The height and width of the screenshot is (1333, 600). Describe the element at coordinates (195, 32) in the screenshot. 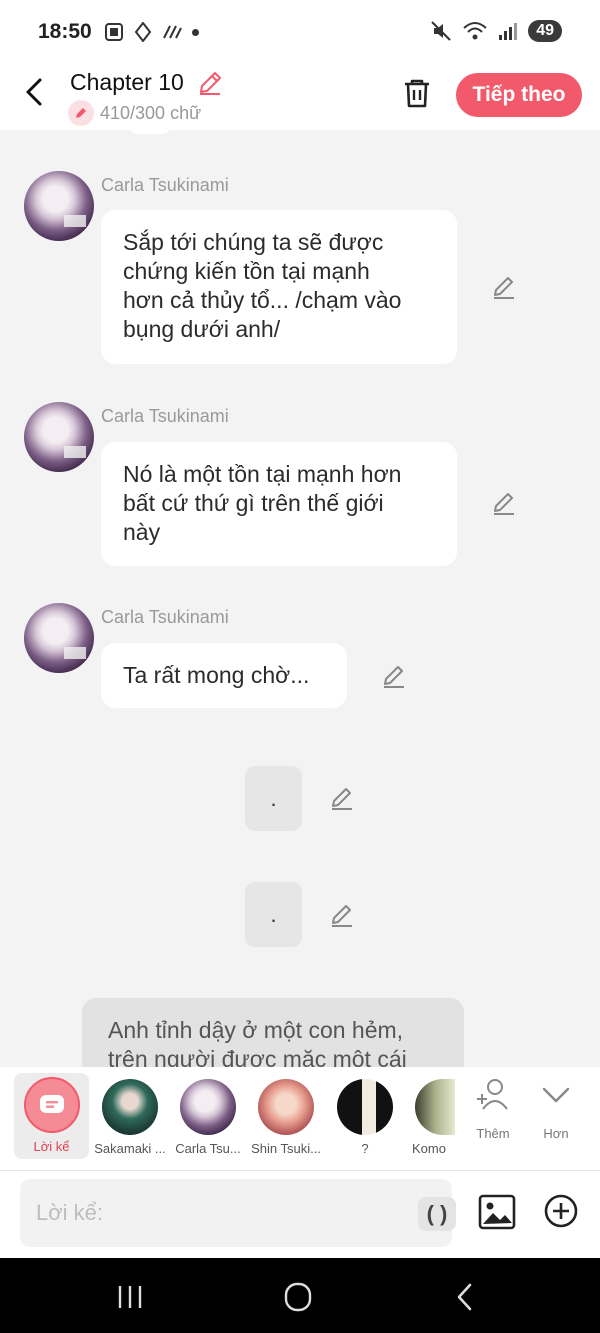

I see `dot-icon` at that location.